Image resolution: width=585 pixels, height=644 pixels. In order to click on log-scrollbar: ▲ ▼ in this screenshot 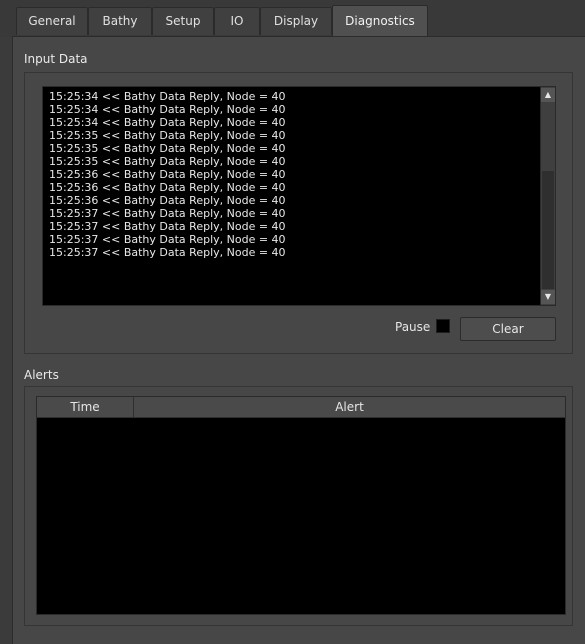, I will do `click(548, 196)`.